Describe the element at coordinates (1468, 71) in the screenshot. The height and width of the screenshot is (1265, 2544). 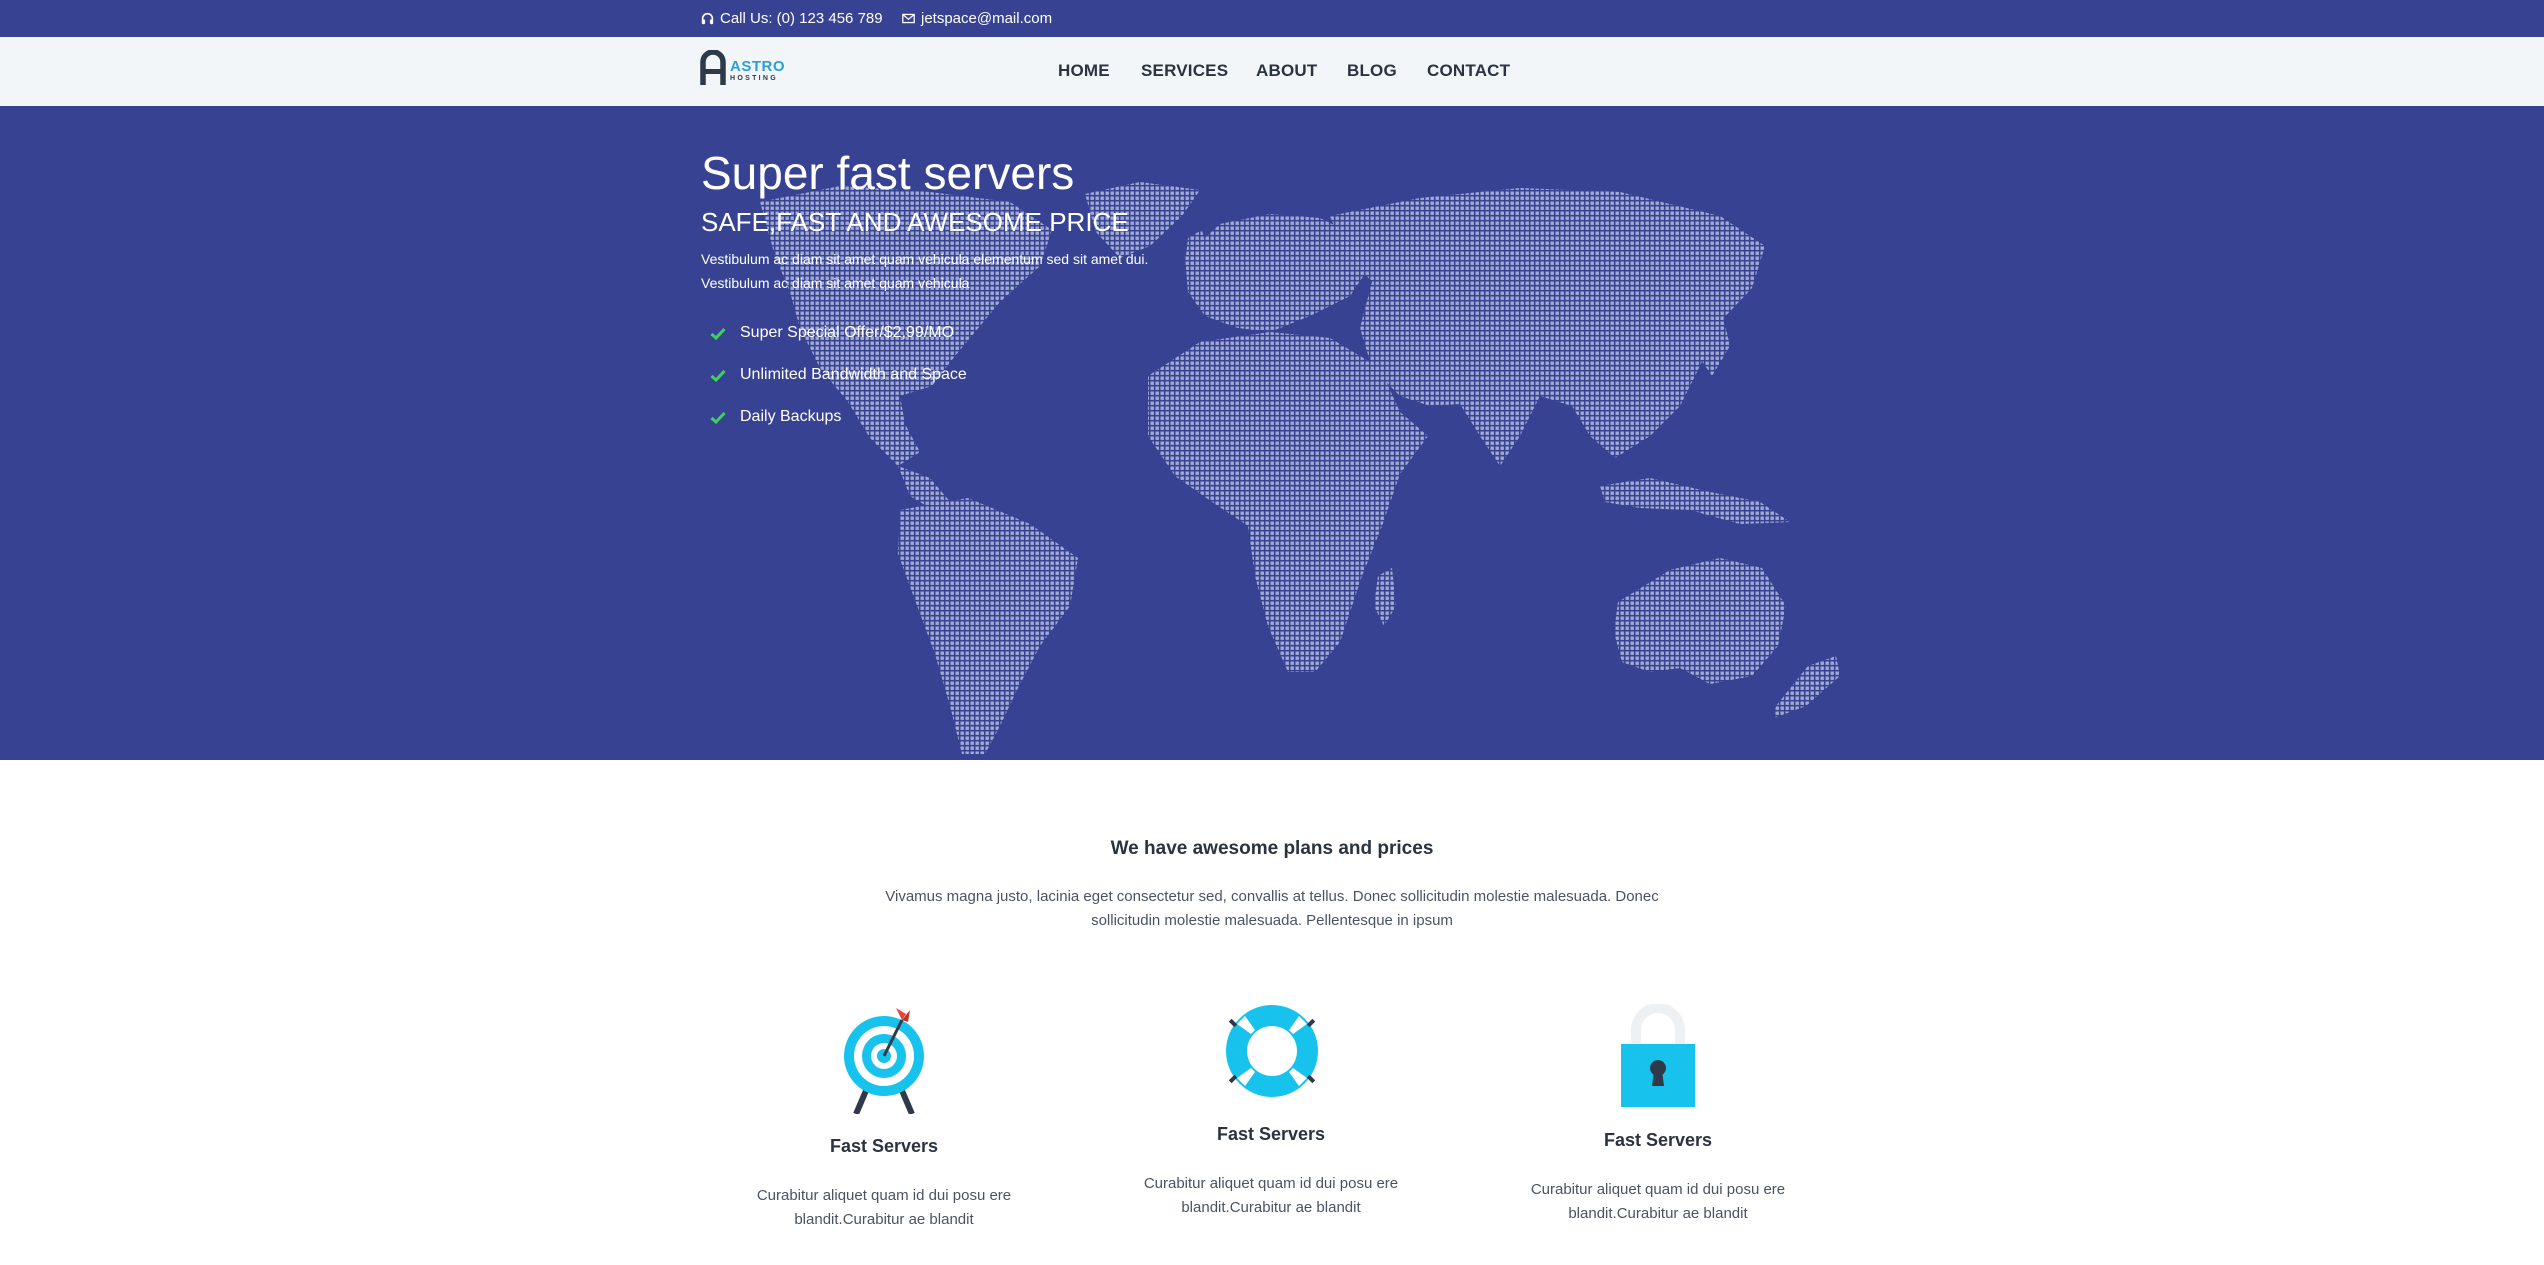
I see `nav-contact: CONTACT` at that location.